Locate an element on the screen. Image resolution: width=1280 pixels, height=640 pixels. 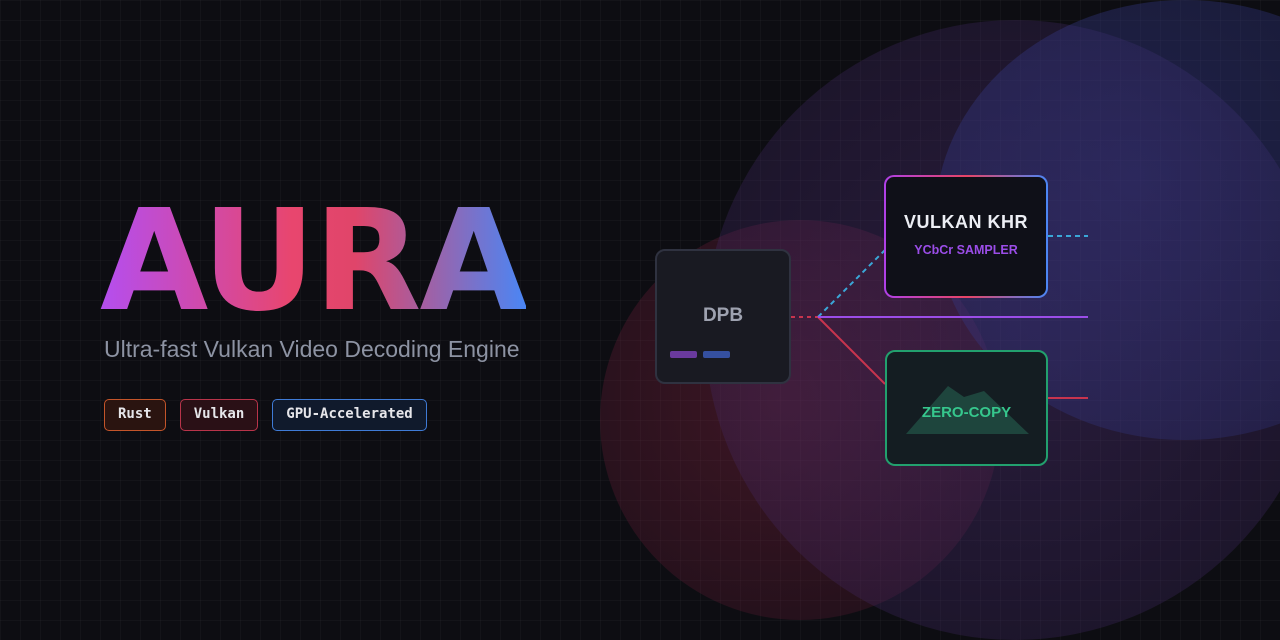
vulkan-khr-node-title: VULKAN KHR is located at coordinates (966, 222).